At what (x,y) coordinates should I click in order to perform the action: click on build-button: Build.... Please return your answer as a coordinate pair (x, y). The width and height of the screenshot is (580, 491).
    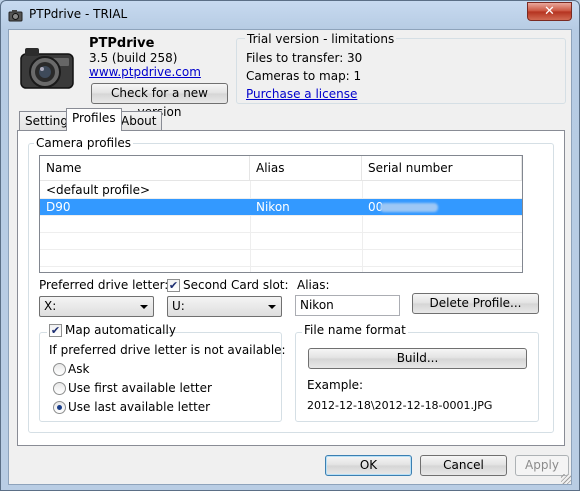
    Looking at the image, I should click on (417, 358).